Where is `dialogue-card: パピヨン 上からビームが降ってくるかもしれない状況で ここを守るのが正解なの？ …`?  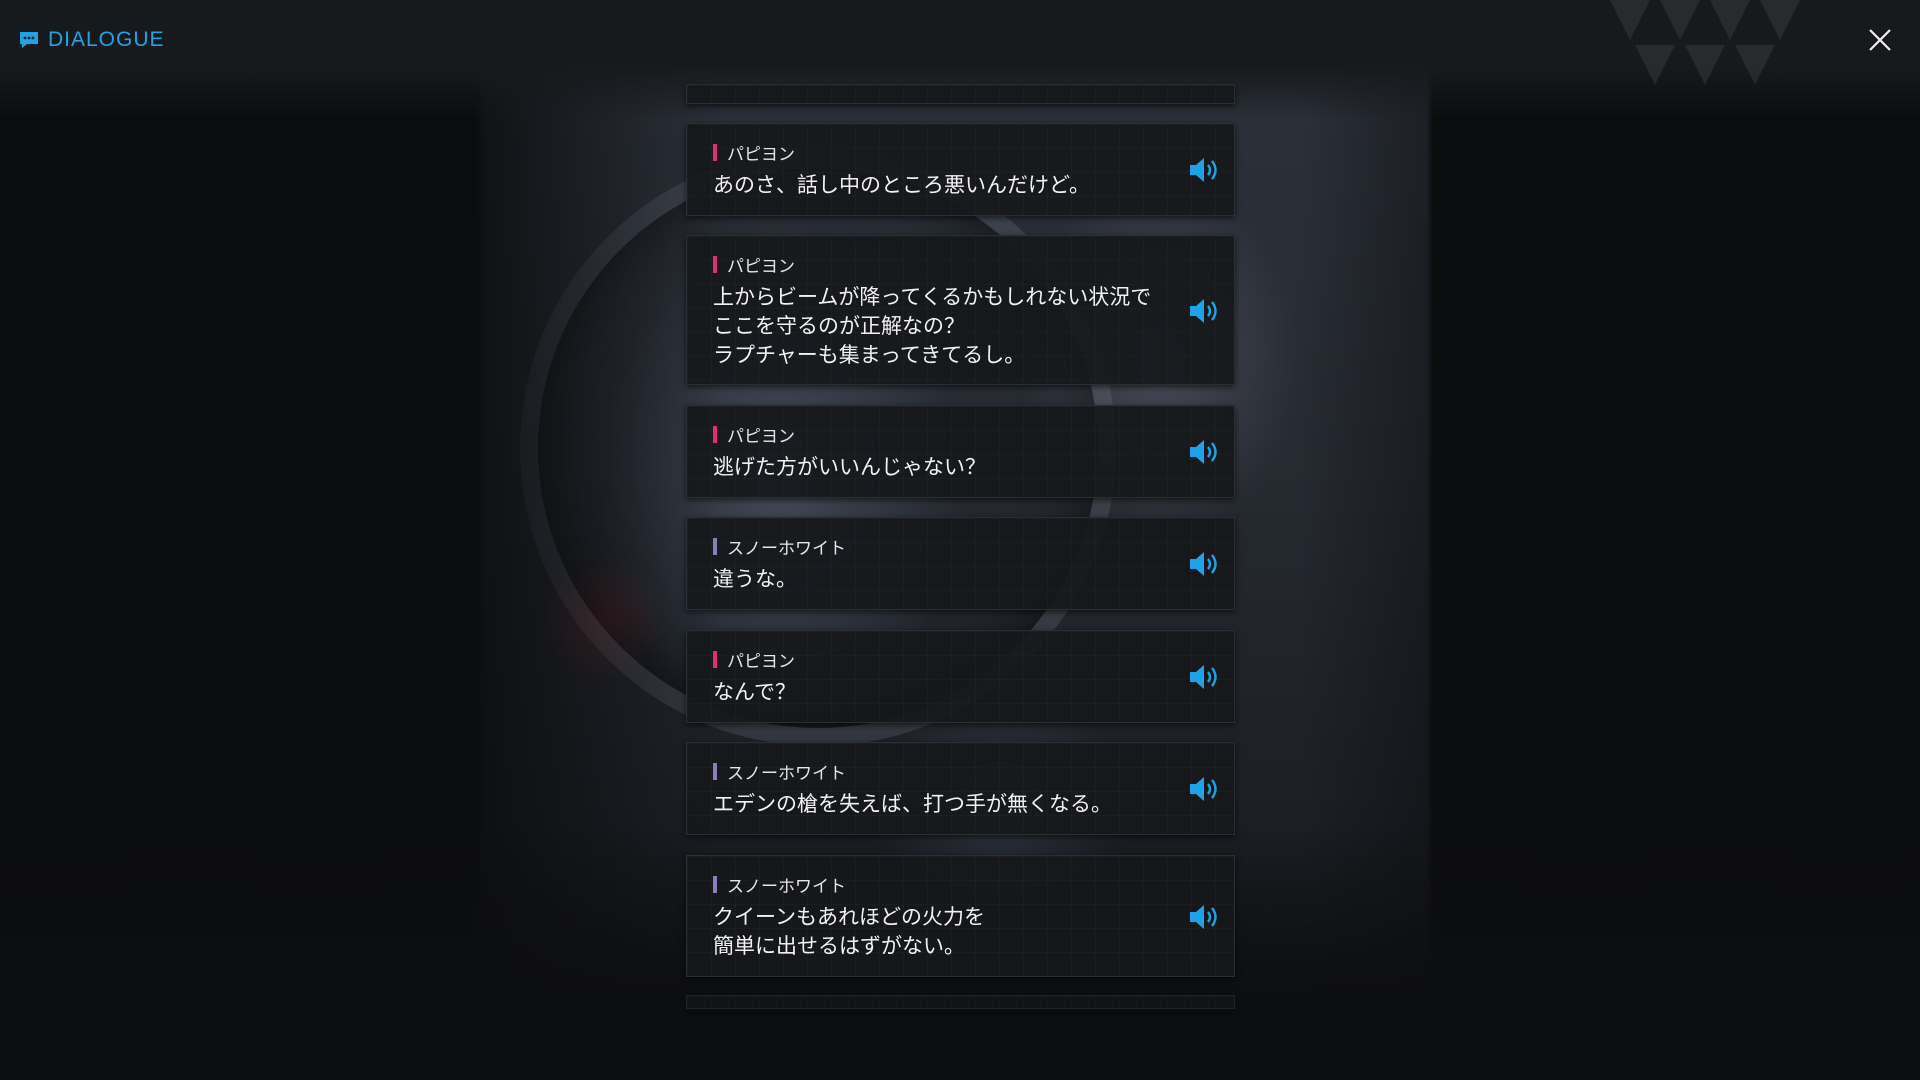 dialogue-card: パピヨン 上からビームが降ってくるかもしれない状況で ここを守るのが正解なの？ … is located at coordinates (960, 310).